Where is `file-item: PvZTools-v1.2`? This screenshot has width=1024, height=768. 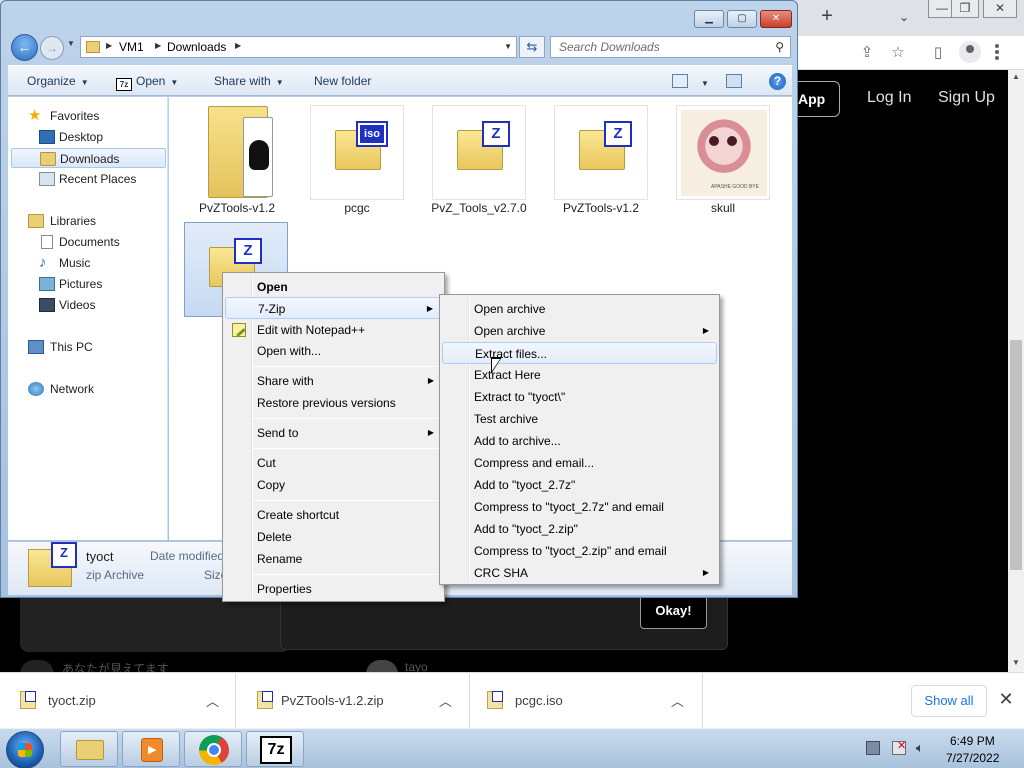
file-item: PvZTools-v1.2 is located at coordinates (237, 161).